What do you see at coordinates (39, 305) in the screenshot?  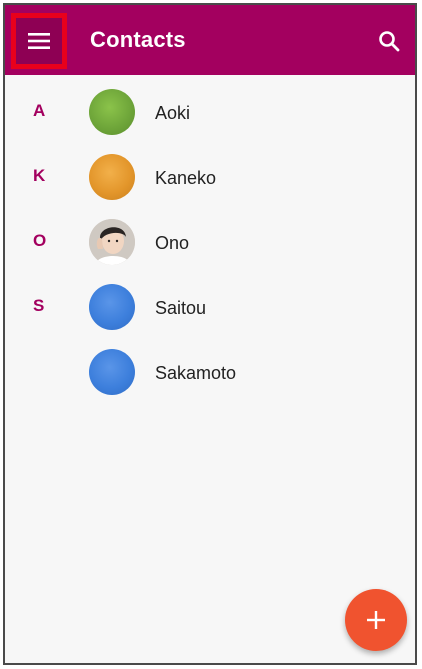 I see `section-letter: S` at bounding box center [39, 305].